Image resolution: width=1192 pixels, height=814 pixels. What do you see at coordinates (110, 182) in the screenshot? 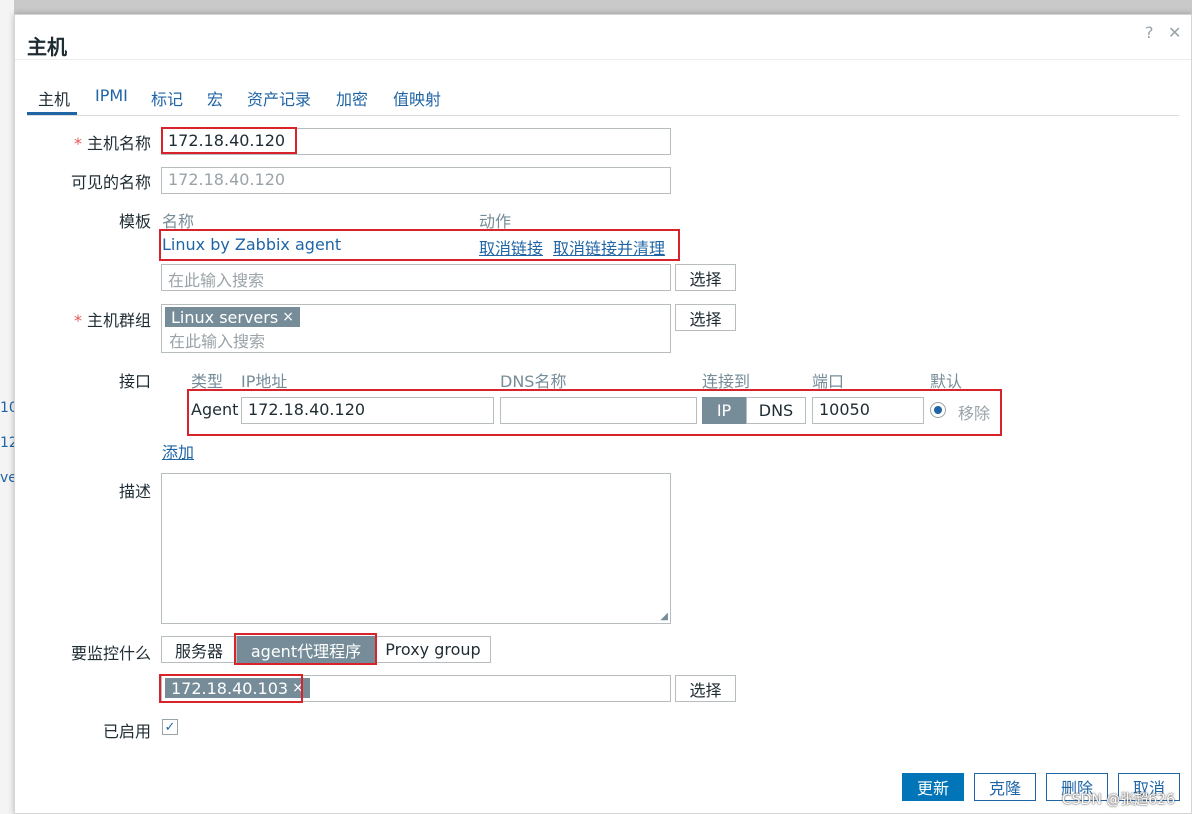
I see `visible-name-label: 可见的名称` at bounding box center [110, 182].